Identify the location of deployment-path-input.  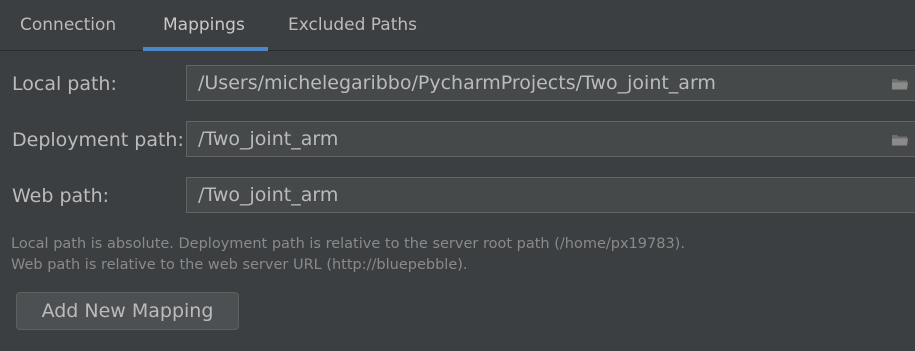
(551, 139).